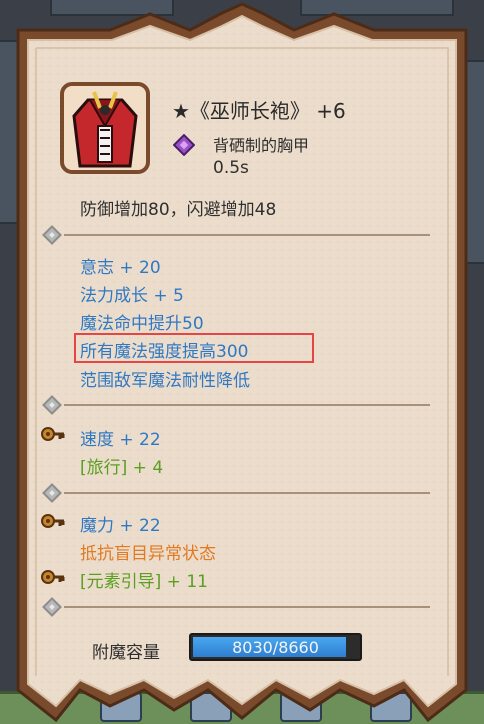 This screenshot has width=484, height=724. I want to click on enchant-capacity-bar: 8030/8660, so click(275, 647).